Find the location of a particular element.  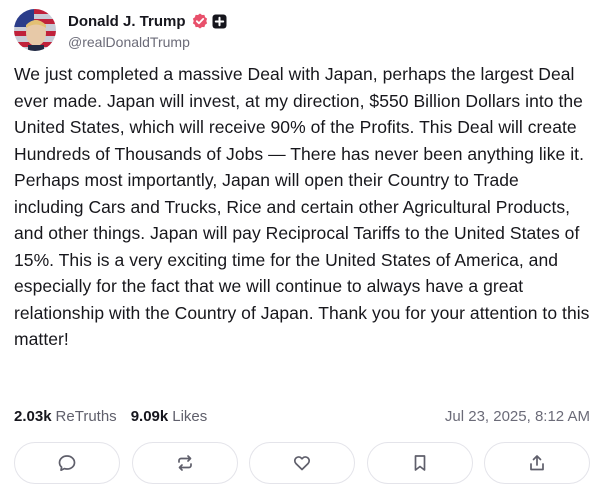

share-icon is located at coordinates (537, 463).